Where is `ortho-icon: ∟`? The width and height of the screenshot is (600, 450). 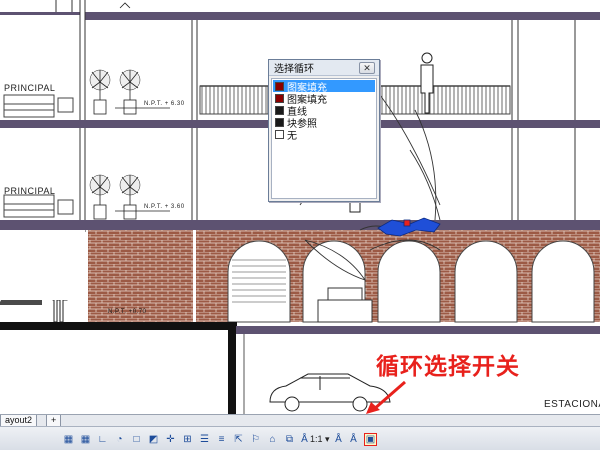
ortho-icon: ∟ is located at coordinates (102, 439).